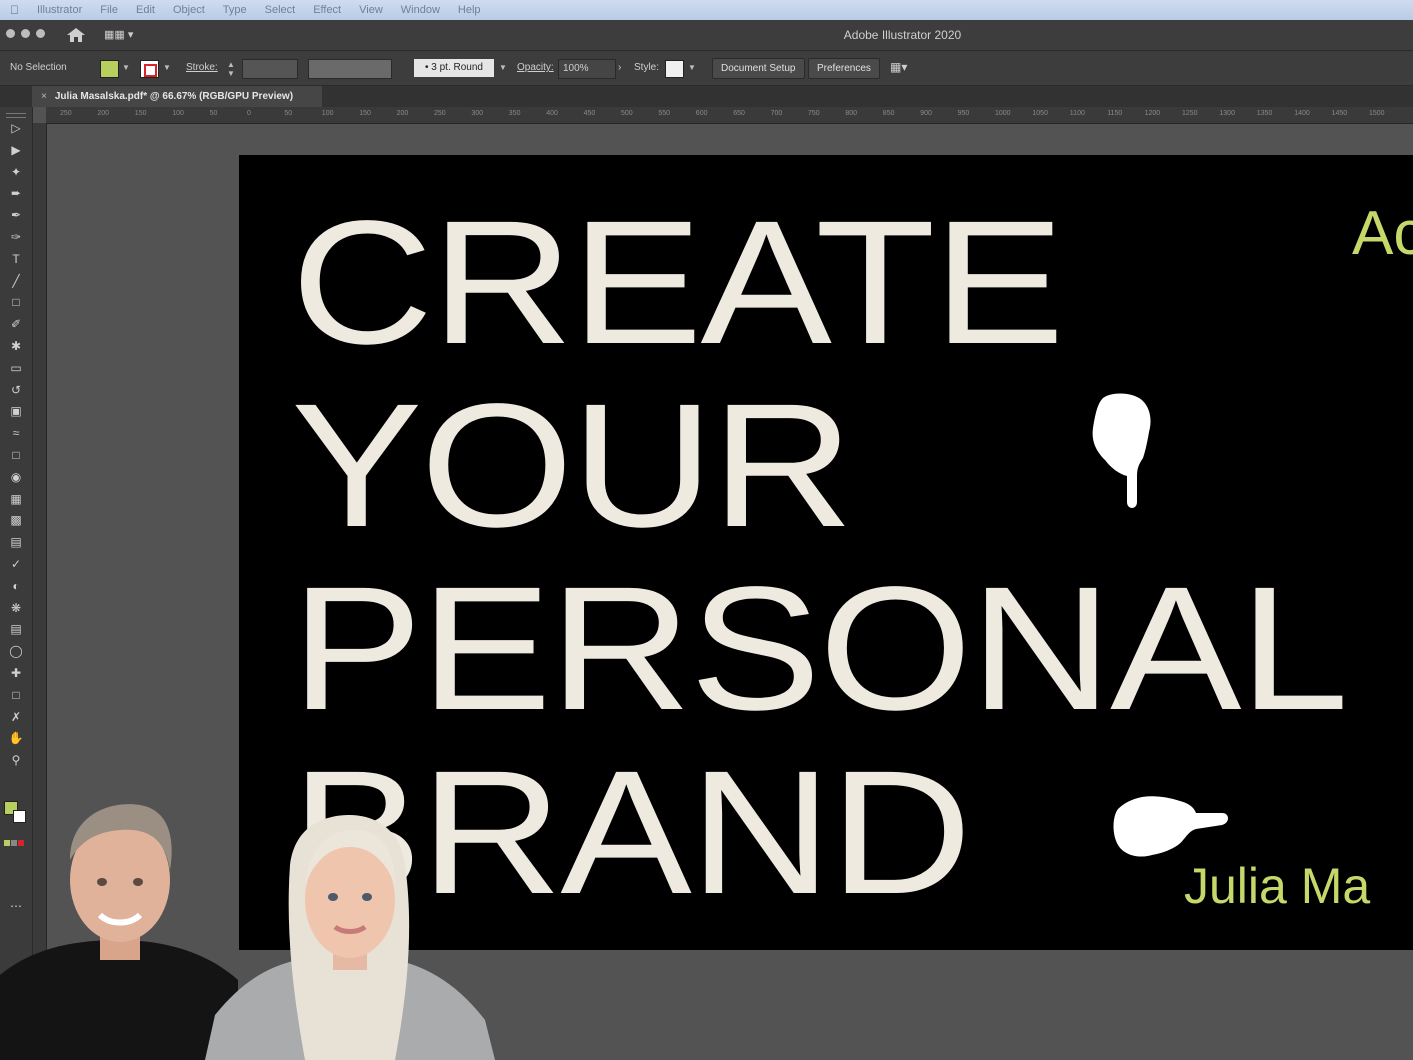  What do you see at coordinates (16, 520) in the screenshot?
I see `mesh-icon: ▩` at bounding box center [16, 520].